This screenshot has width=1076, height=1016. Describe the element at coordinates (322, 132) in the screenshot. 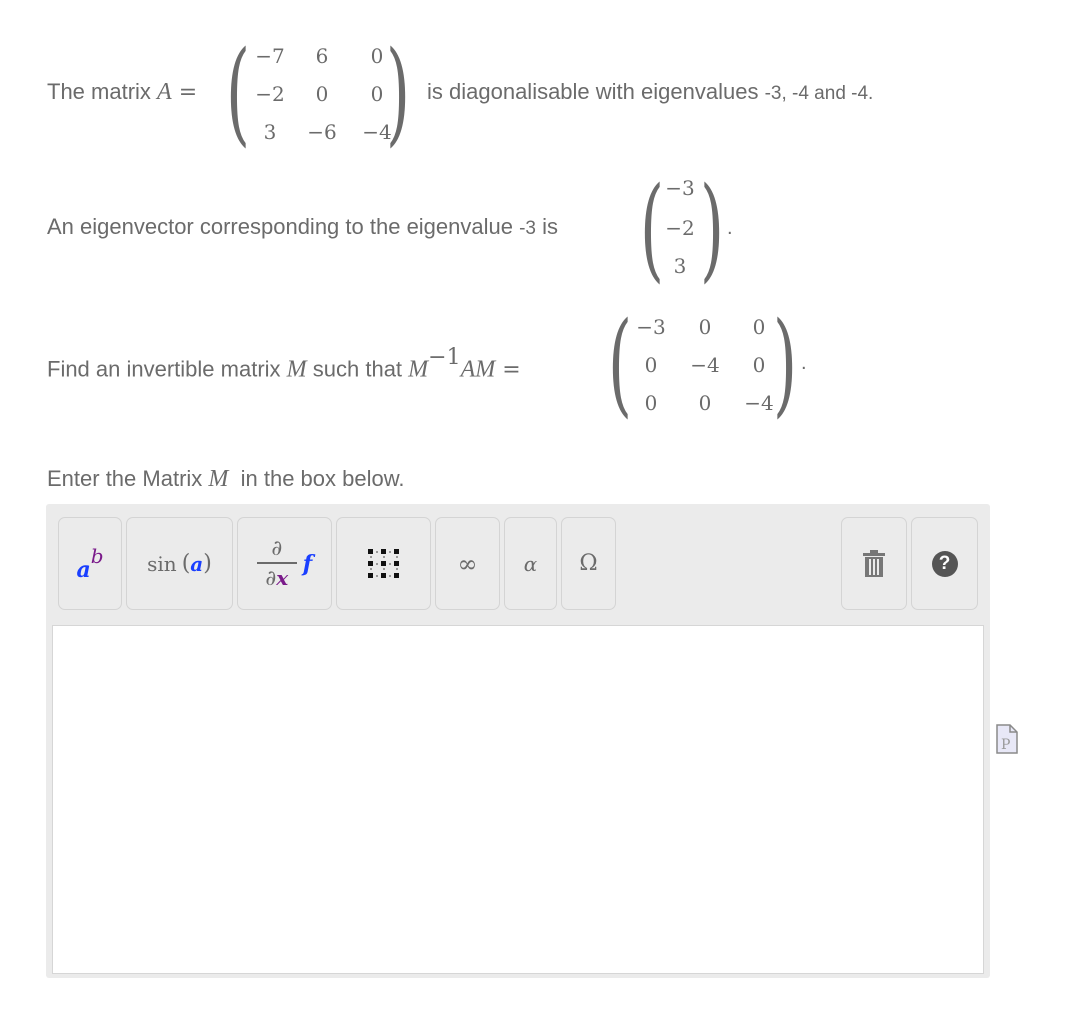

I see `matrix-cell: −6` at that location.